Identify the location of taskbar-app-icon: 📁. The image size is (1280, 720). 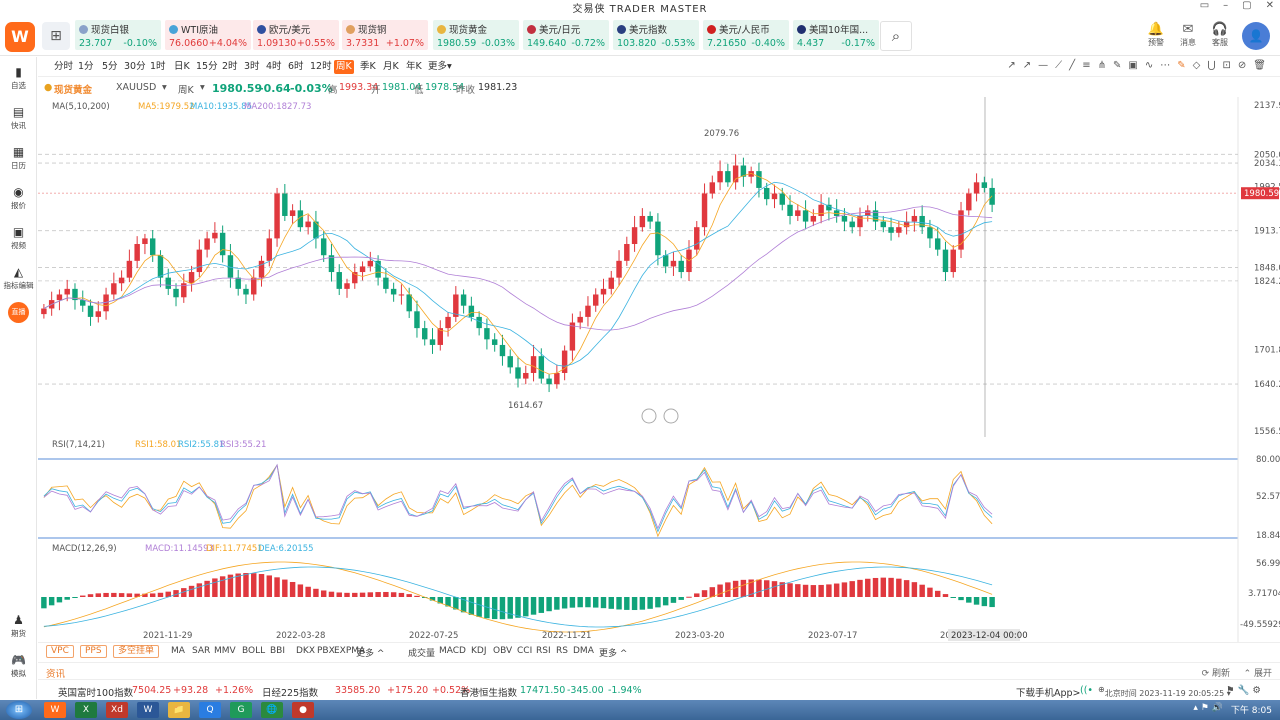
(179, 710).